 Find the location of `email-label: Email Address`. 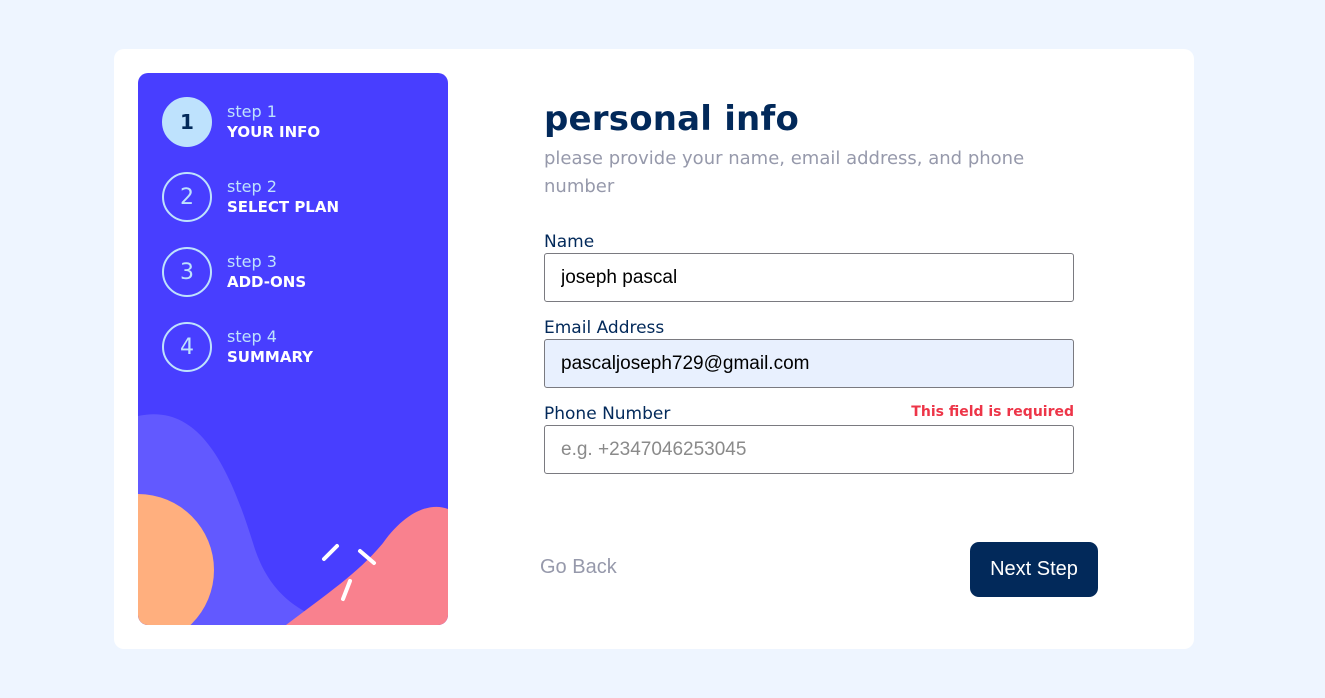

email-label: Email Address is located at coordinates (604, 328).